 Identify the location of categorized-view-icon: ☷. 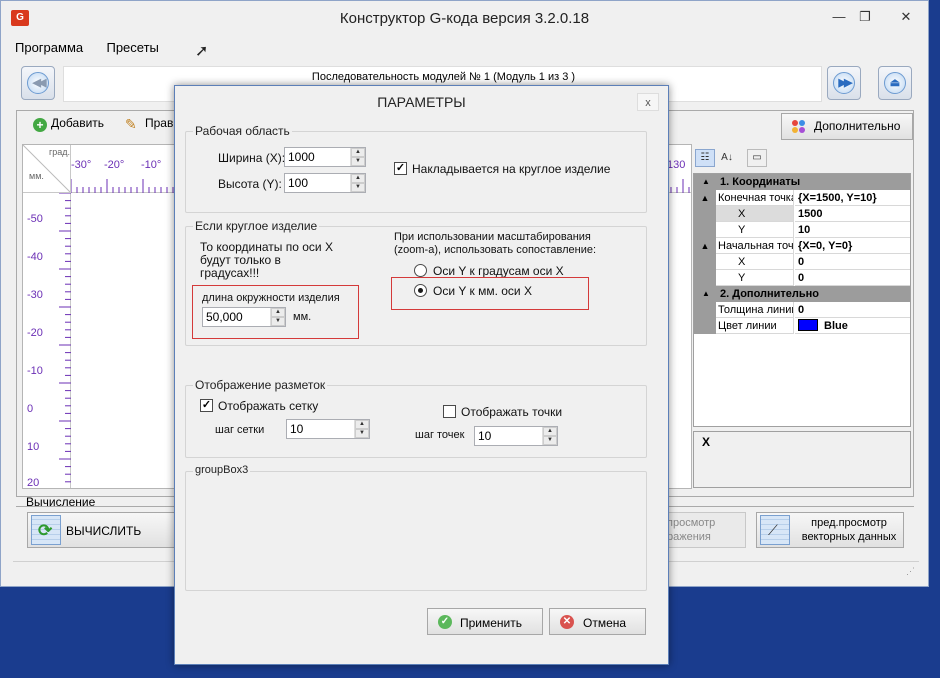
(705, 158).